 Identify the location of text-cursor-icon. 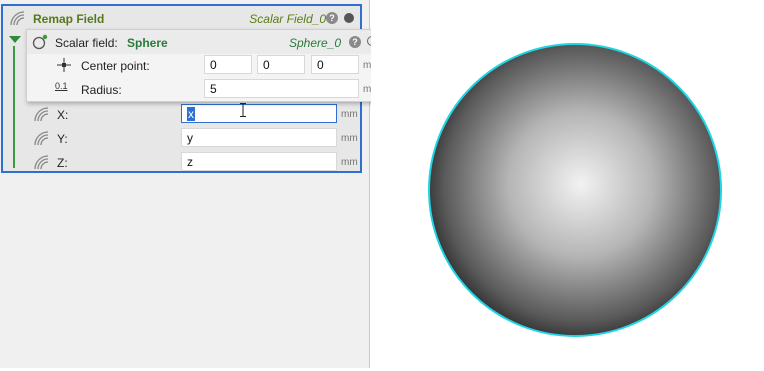
(243, 110).